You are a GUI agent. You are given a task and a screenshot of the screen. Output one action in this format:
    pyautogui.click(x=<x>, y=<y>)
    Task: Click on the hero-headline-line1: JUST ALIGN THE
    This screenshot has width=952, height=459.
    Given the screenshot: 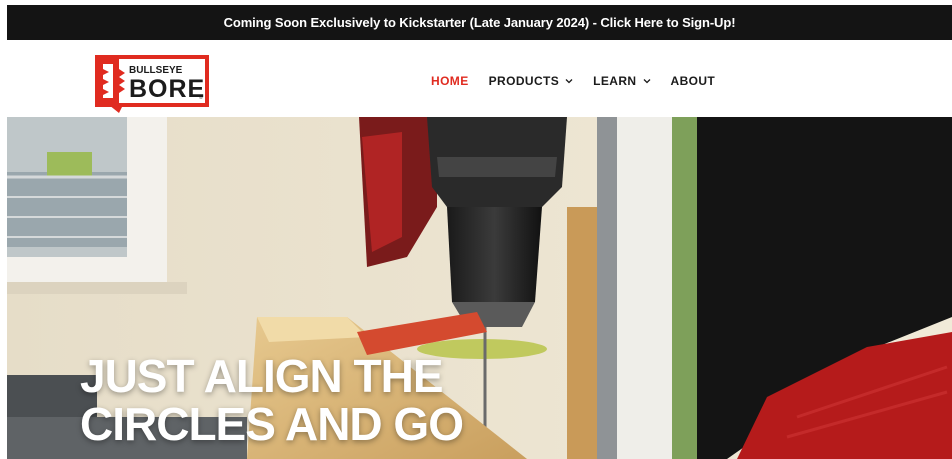 What is the action you would take?
    pyautogui.click(x=262, y=376)
    